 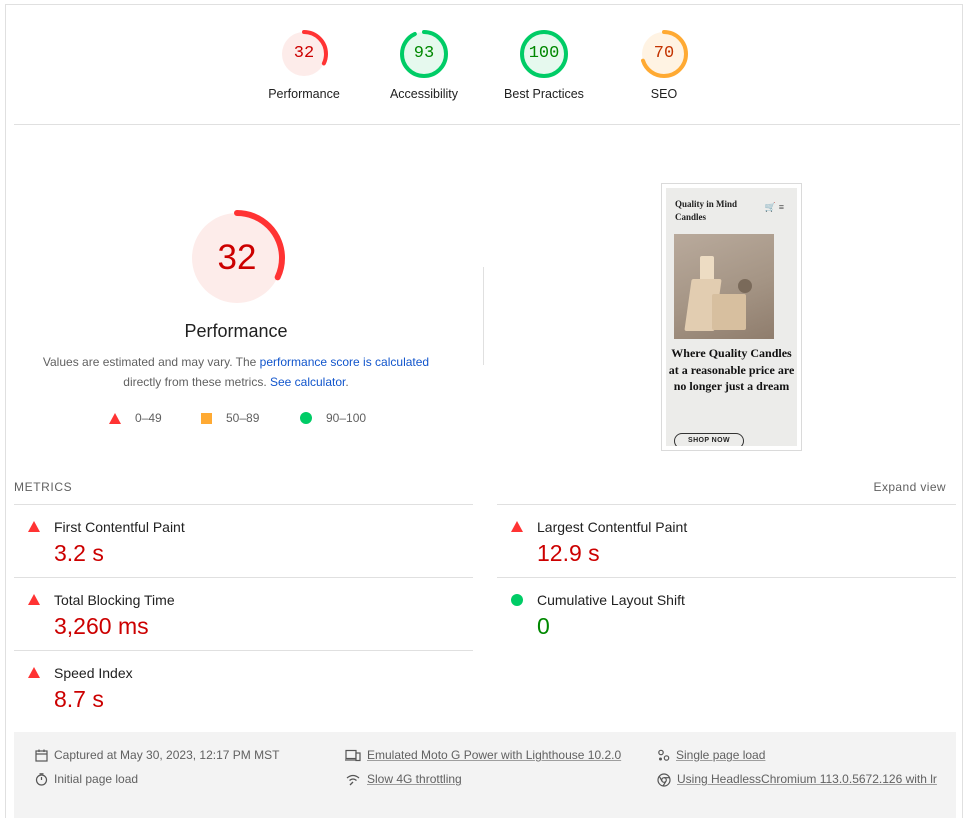 I want to click on throttling-text: Slow 4G throttling, so click(x=414, y=779).